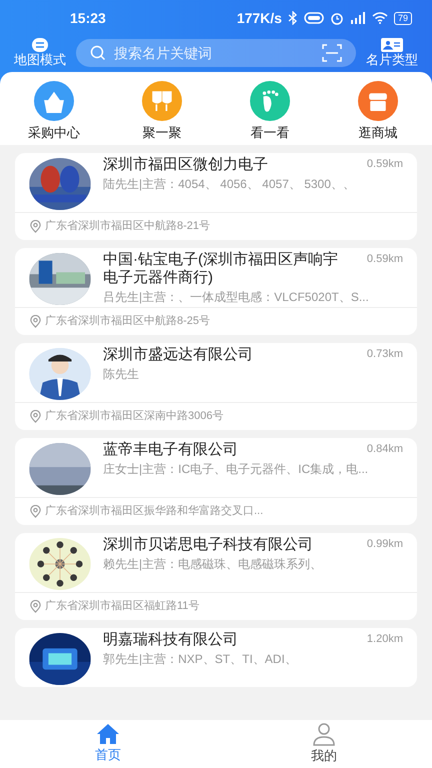 The image size is (432, 768). Describe the element at coordinates (384, 639) in the screenshot. I see `distance: 1.20km` at that location.